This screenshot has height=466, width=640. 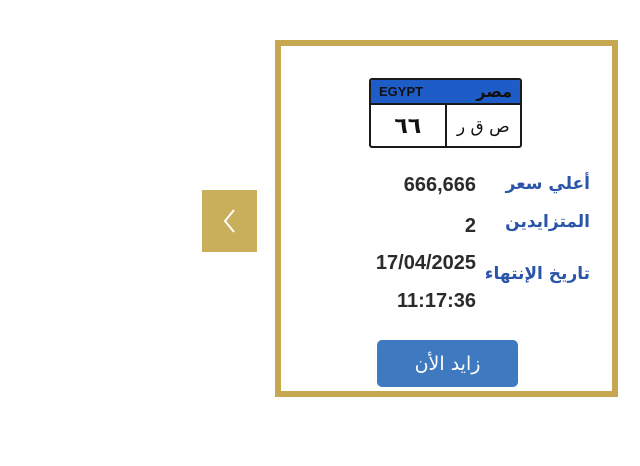 What do you see at coordinates (470, 226) in the screenshot?
I see `bidders-count: 2` at bounding box center [470, 226].